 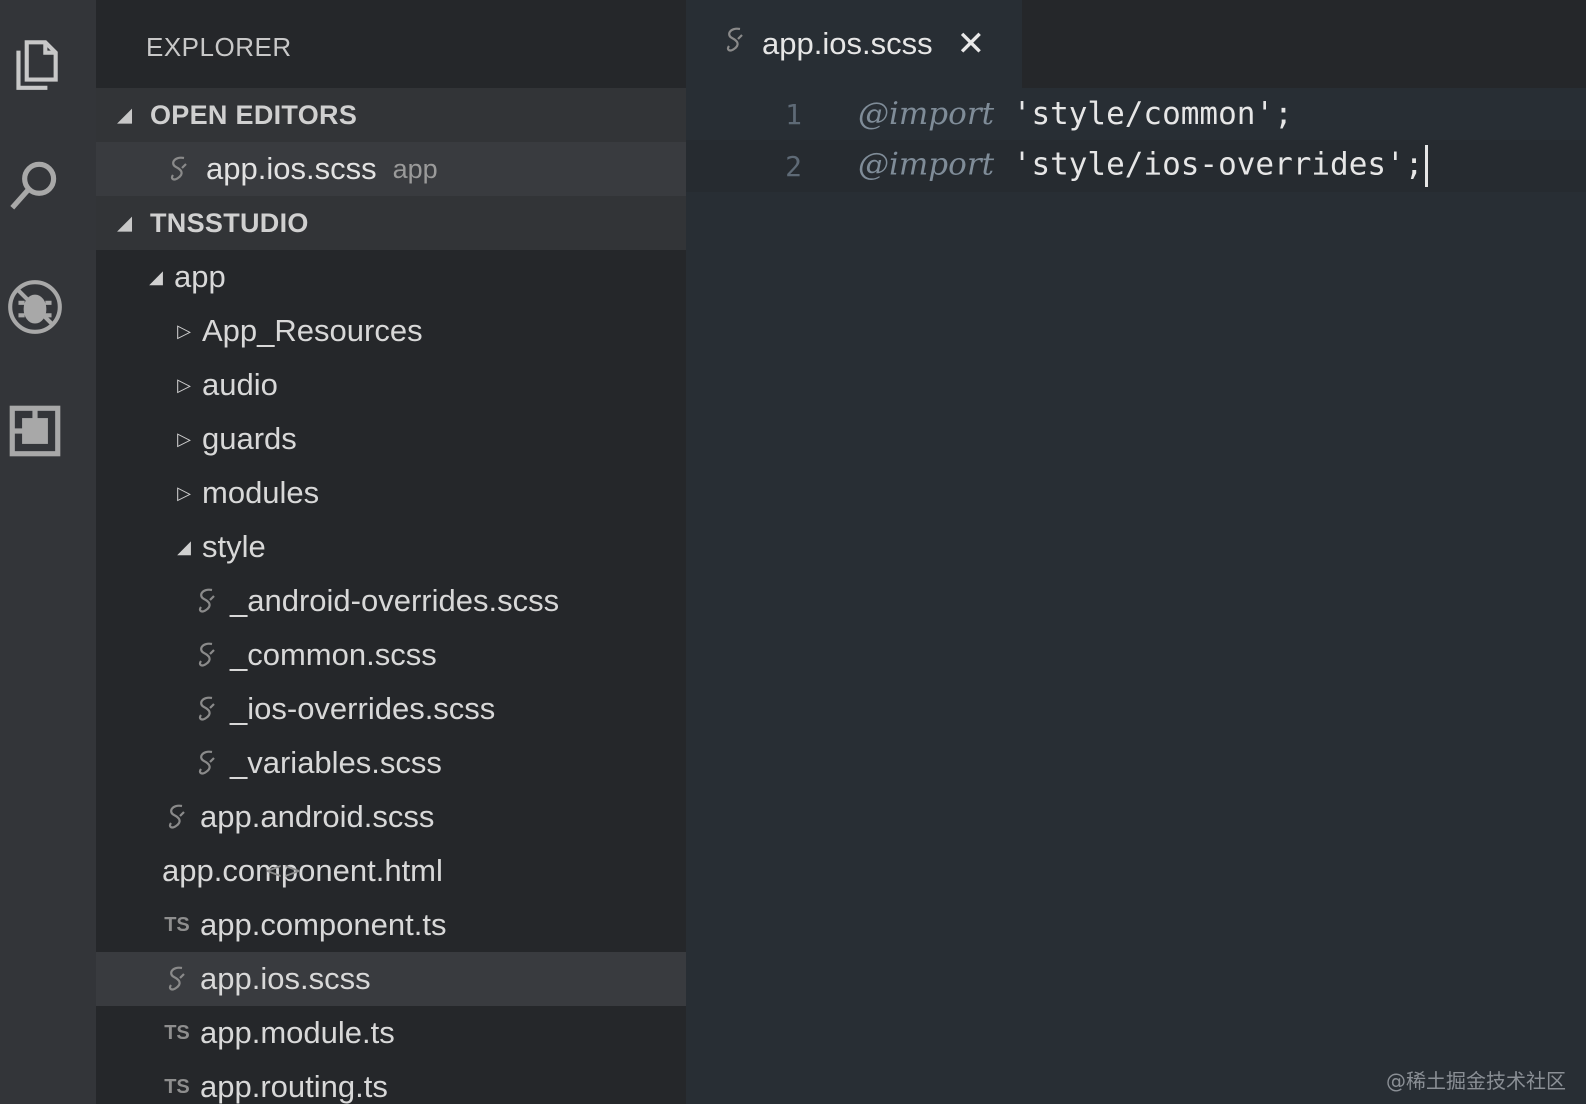 What do you see at coordinates (391, 439) in the screenshot?
I see `tree-folder-guards: ▷ guards` at bounding box center [391, 439].